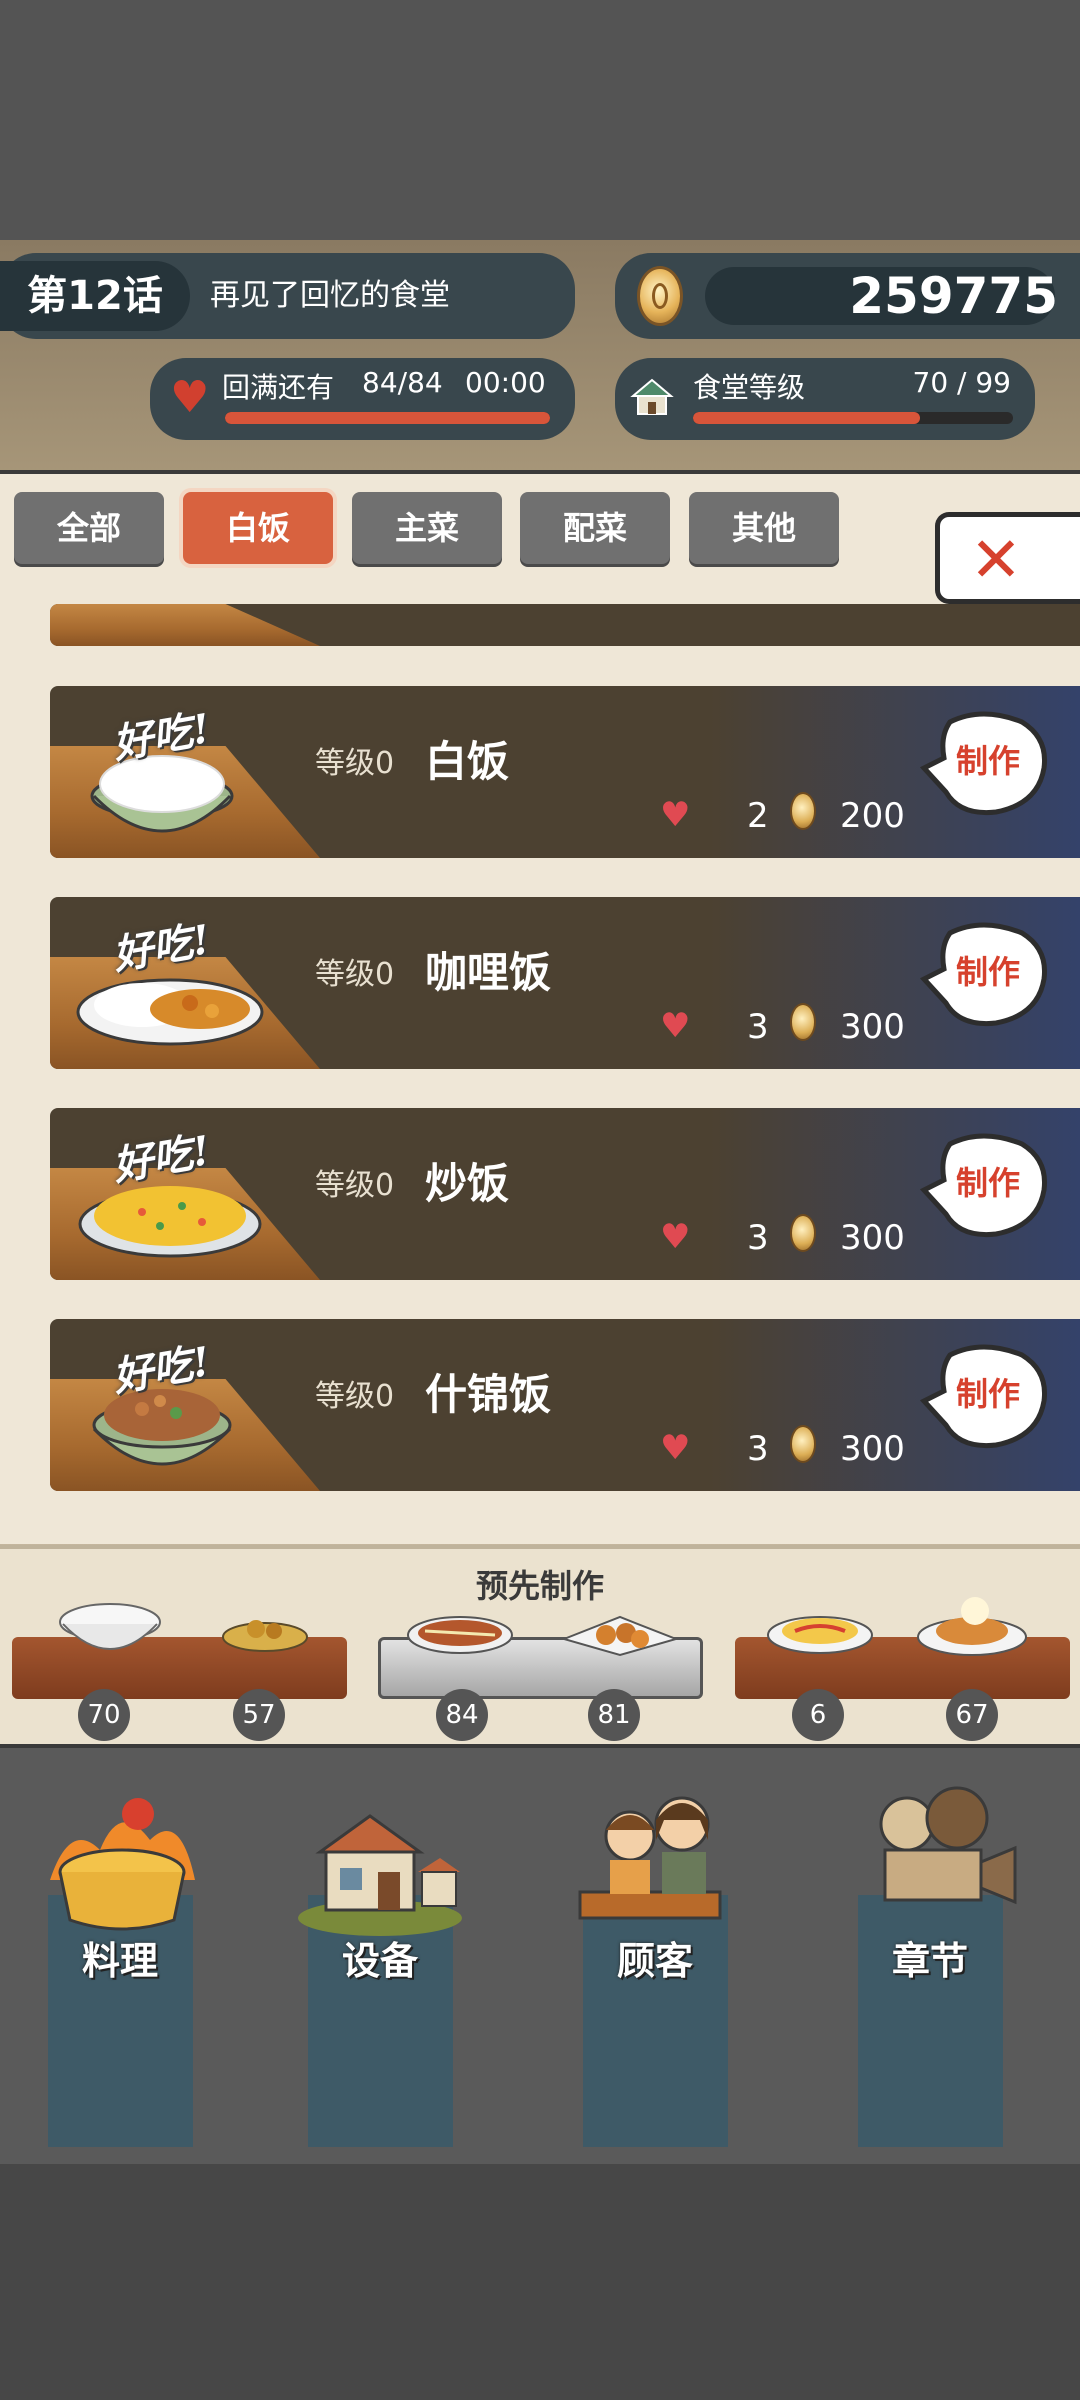 This screenshot has height=2400, width=1080. Describe the element at coordinates (172, 1198) in the screenshot. I see `fried-rice-icon: 好吃!` at that location.